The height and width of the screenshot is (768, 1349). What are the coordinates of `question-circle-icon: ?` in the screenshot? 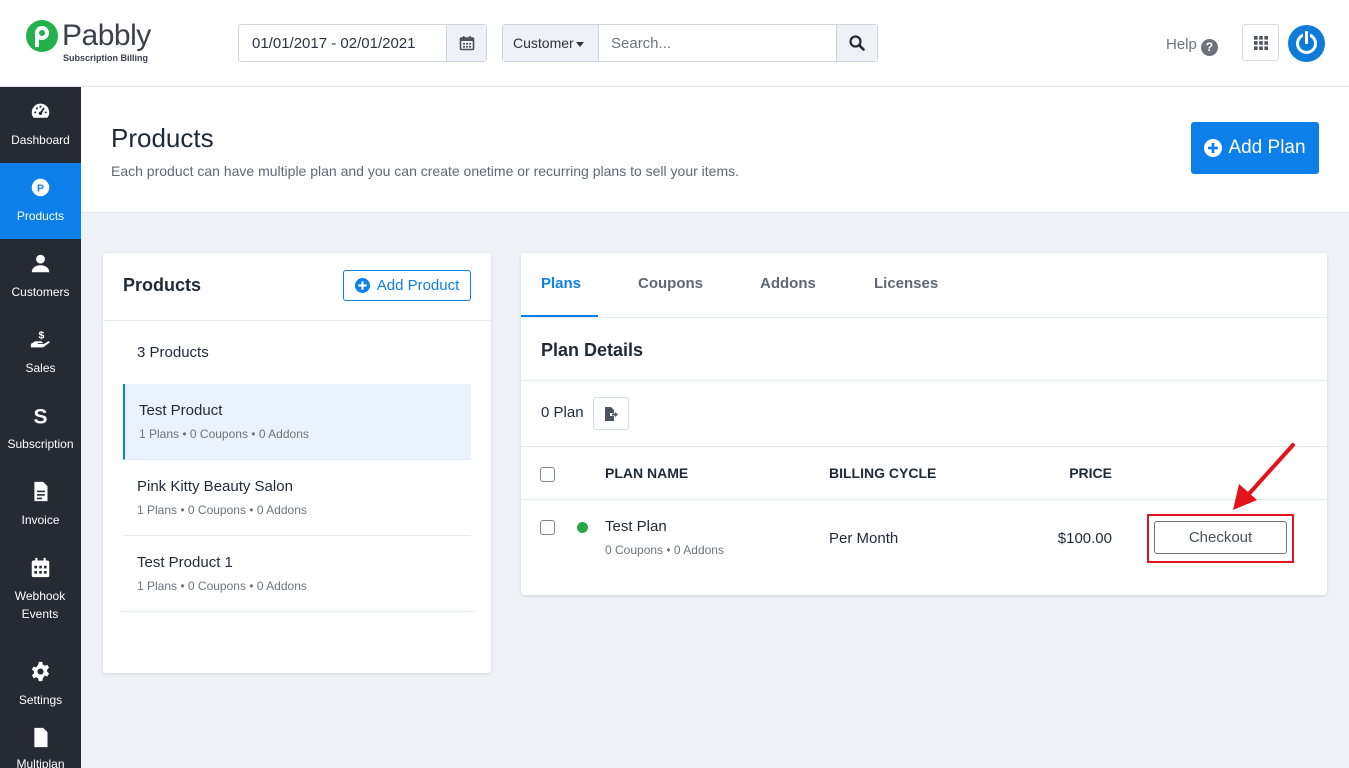 It's located at (1209, 47).